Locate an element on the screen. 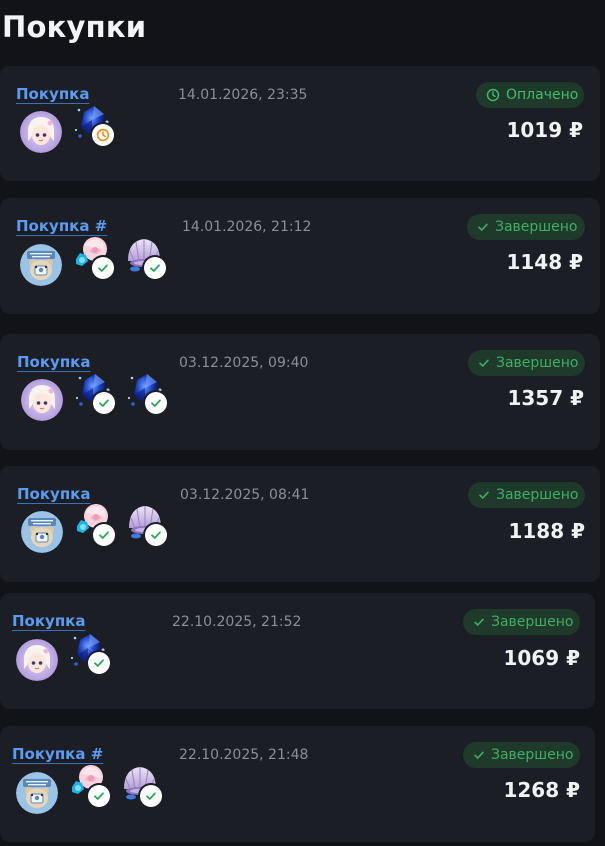  purchase-card: Покупка 22.10.2025, 21:52 Завершено 1069 ₽ is located at coordinates (297, 651).